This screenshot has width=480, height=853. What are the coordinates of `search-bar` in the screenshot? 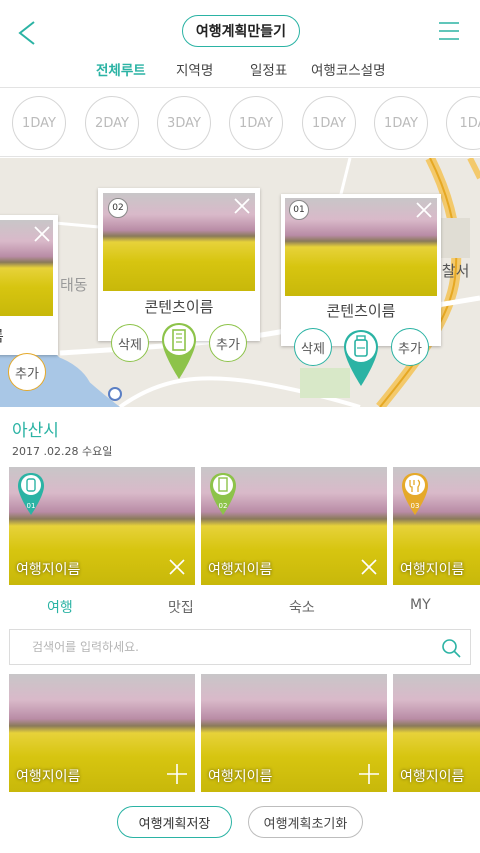 It's located at (240, 647).